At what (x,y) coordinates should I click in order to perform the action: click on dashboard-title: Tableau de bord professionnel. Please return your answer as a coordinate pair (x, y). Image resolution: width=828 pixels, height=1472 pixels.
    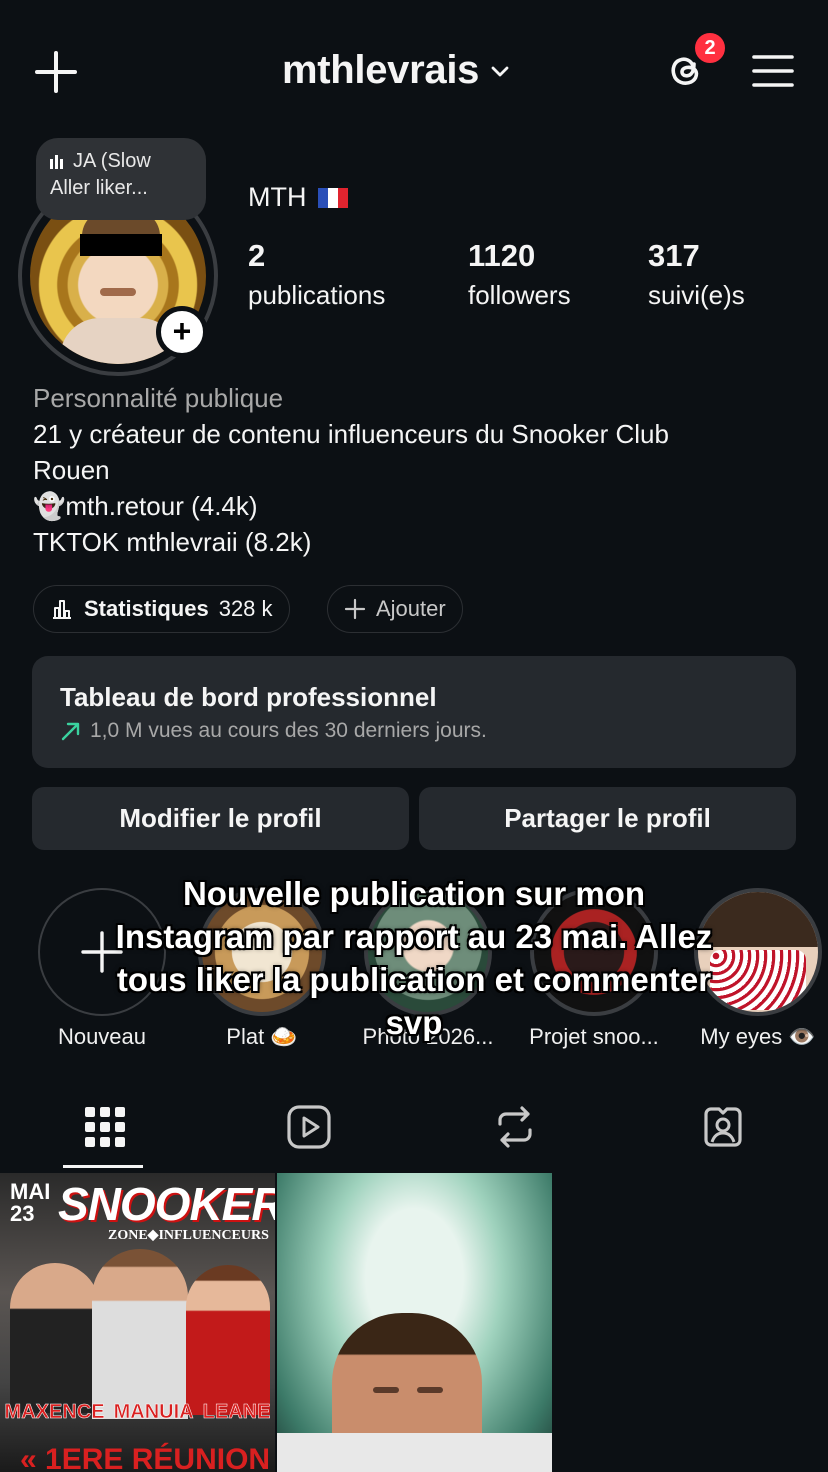
    Looking at the image, I should click on (248, 697).